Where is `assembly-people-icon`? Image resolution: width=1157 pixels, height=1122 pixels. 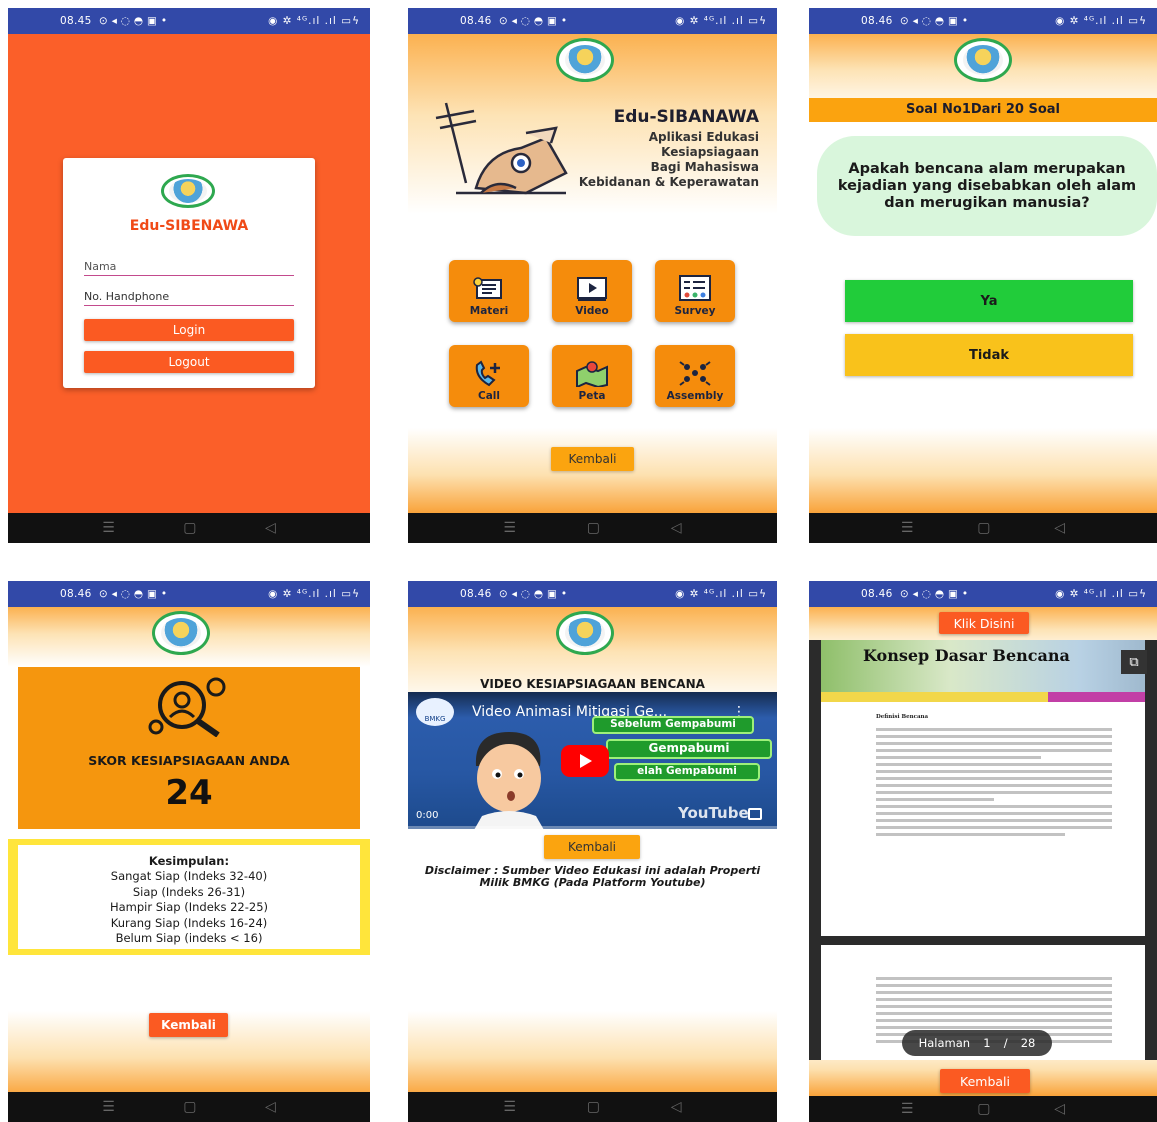
assembly-people-icon is located at coordinates (695, 373).